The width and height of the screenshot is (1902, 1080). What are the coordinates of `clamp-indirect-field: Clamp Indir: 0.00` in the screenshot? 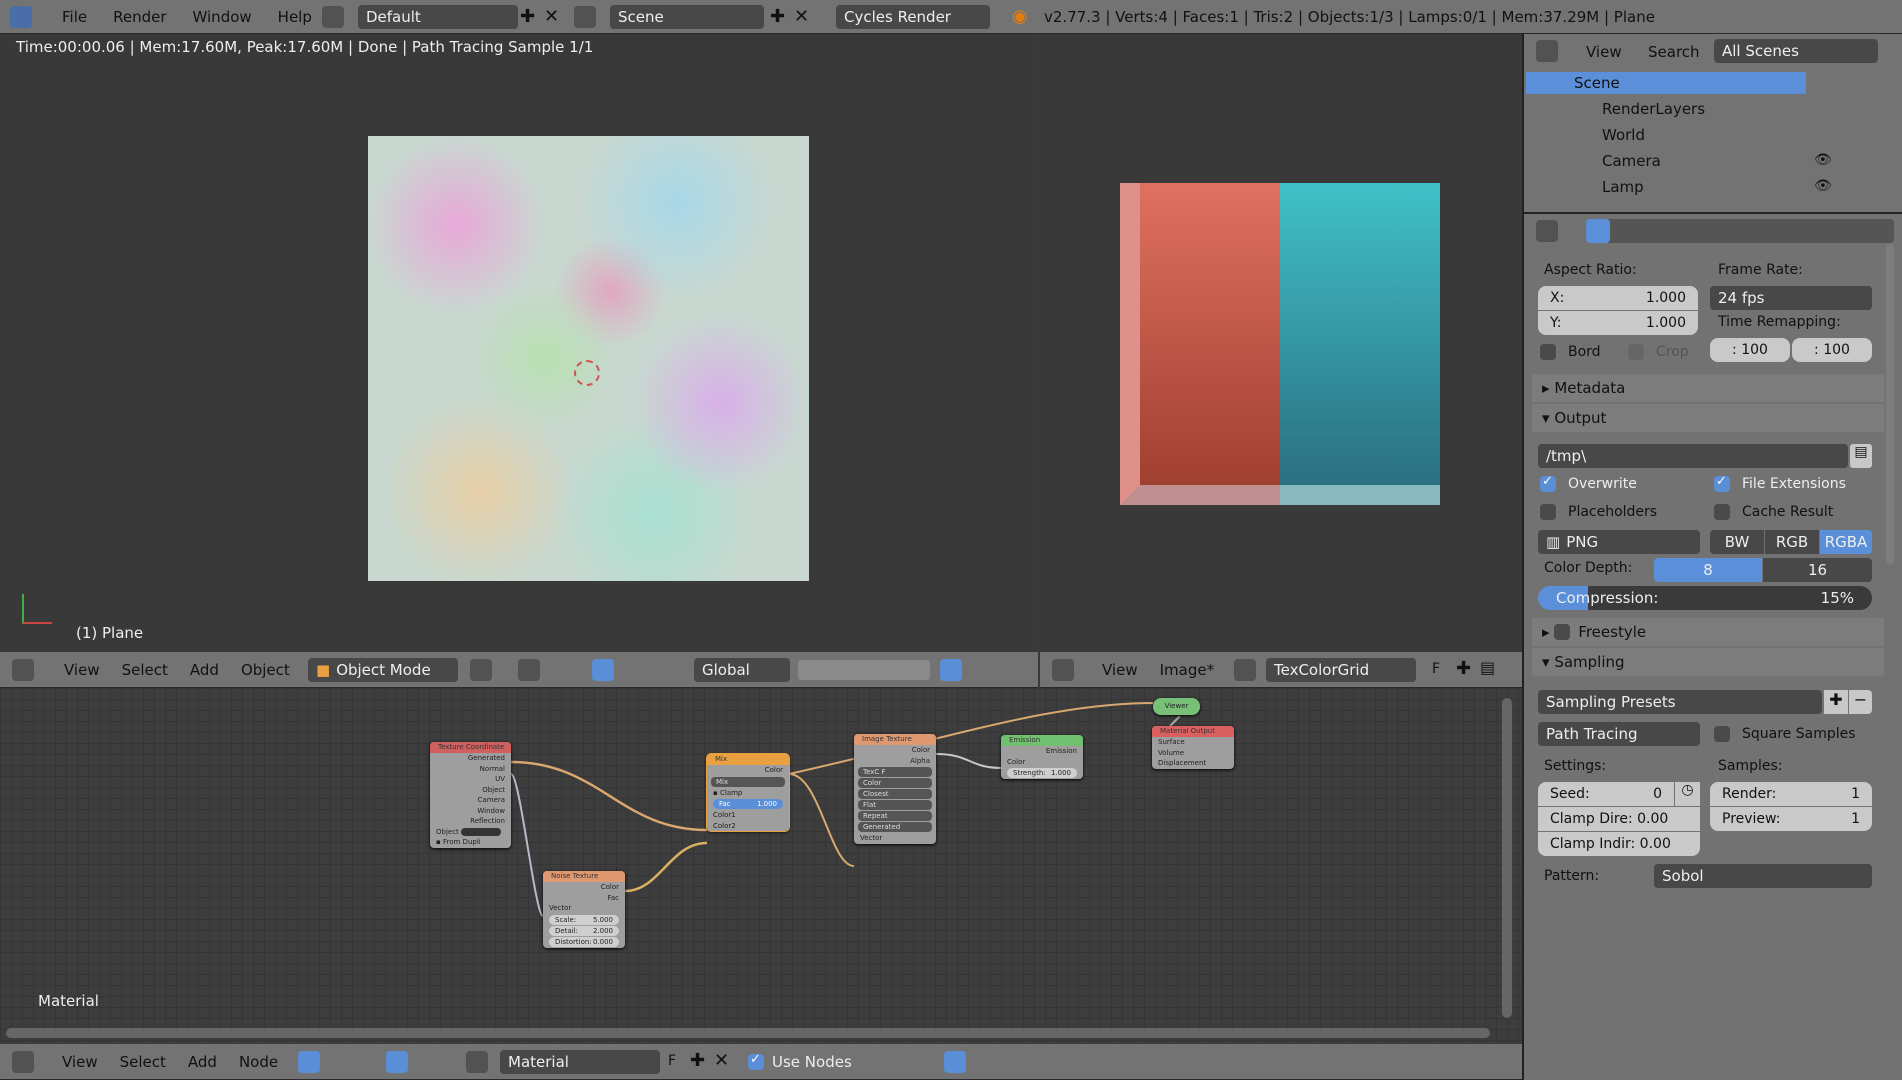 It's located at (1619, 844).